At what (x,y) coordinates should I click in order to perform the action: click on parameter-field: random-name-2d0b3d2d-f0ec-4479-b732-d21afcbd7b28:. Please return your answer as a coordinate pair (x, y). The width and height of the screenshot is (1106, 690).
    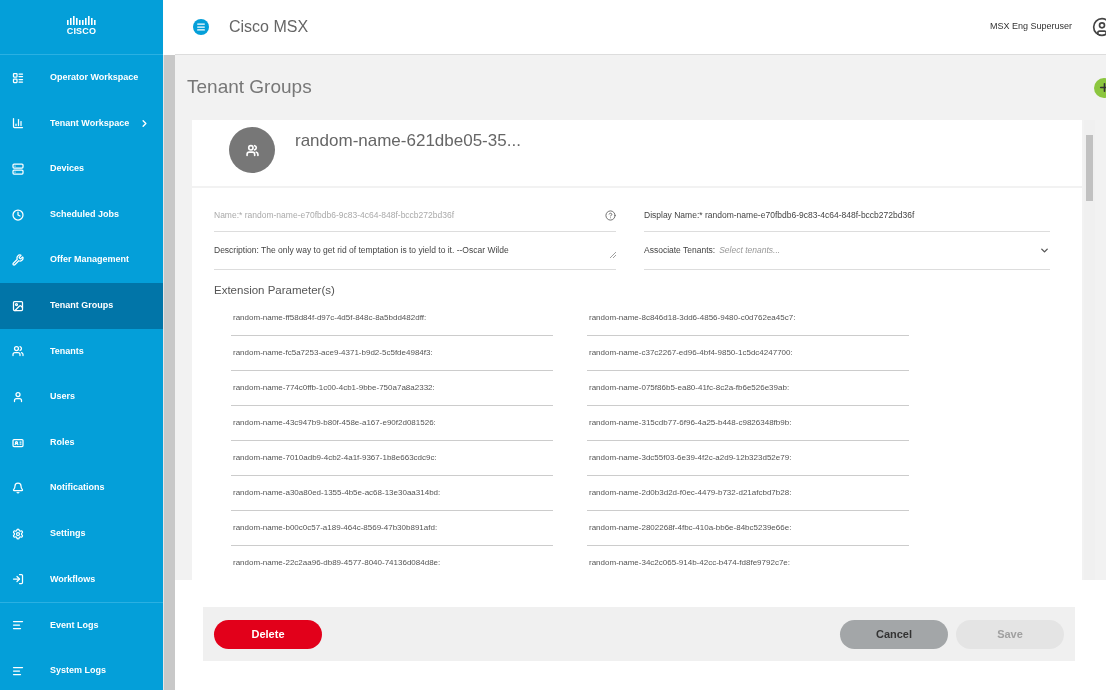
    Looking at the image, I should click on (748, 494).